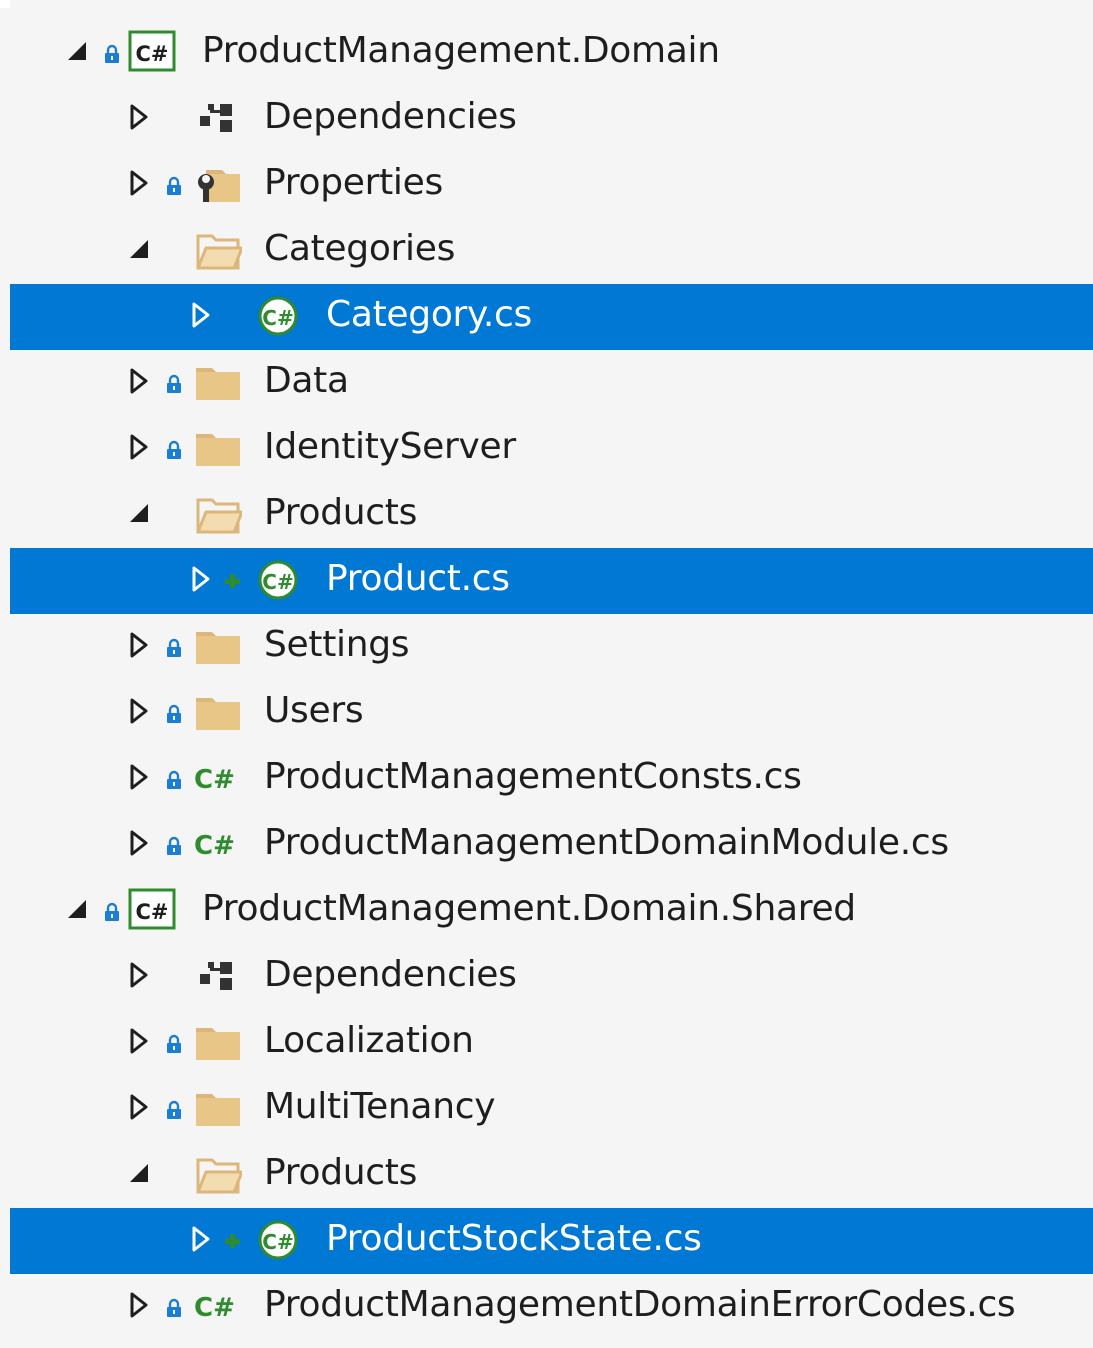  I want to click on tree-item-label: ProductStockState.cs, so click(514, 1238).